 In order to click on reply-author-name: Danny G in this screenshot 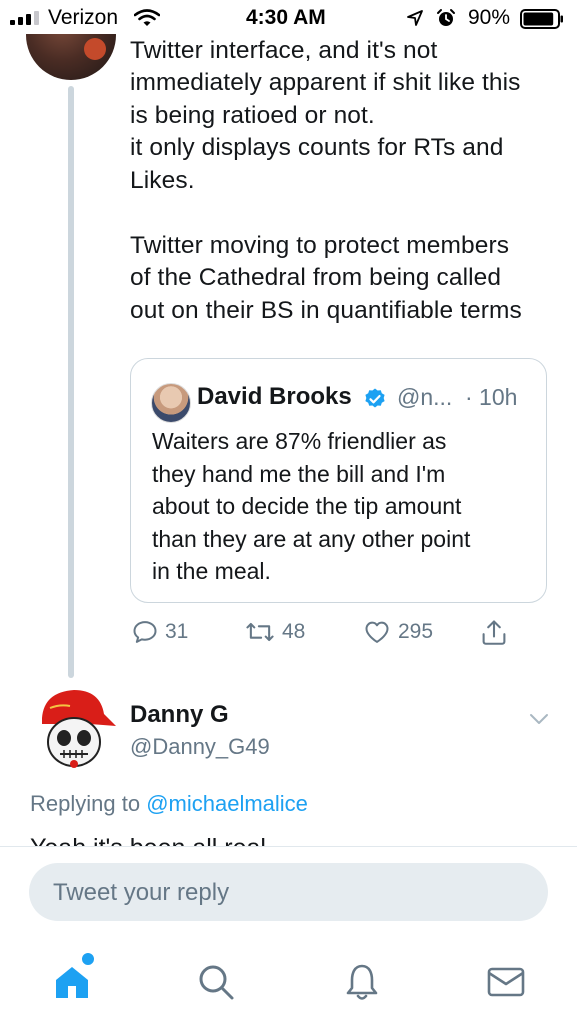, I will do `click(179, 714)`.